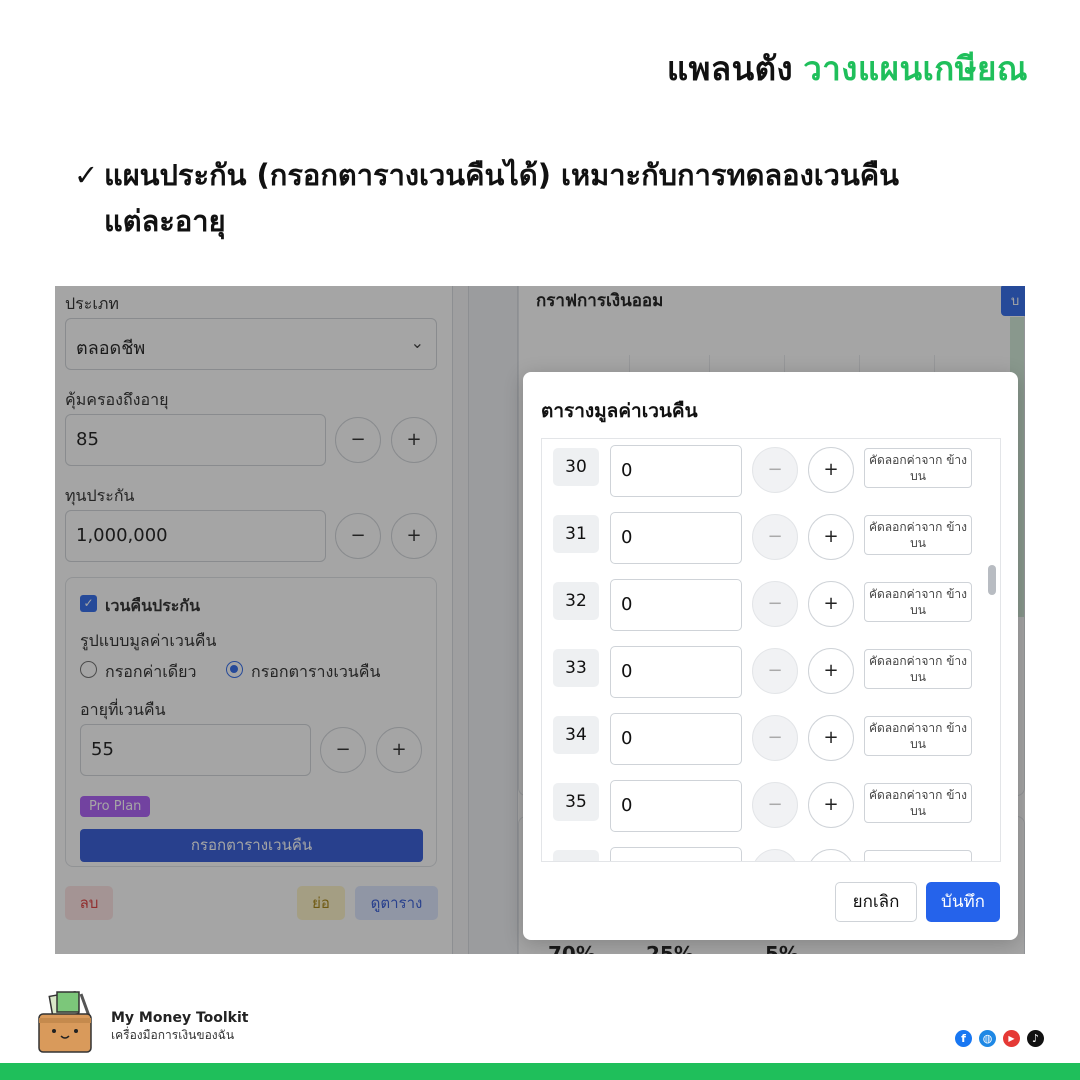 Image resolution: width=1080 pixels, height=1080 pixels. What do you see at coordinates (730, 68) in the screenshot?
I see `brand-title: แพลนตัง` at bounding box center [730, 68].